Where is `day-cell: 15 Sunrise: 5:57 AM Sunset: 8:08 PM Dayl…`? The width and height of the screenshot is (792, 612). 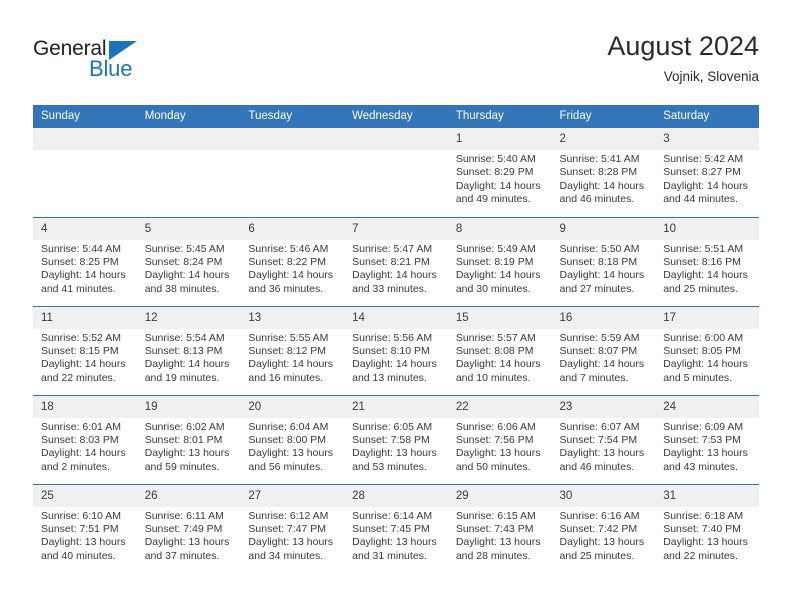 day-cell: 15 Sunrise: 5:57 AM Sunset: 8:08 PM Dayl… is located at coordinates (499, 350).